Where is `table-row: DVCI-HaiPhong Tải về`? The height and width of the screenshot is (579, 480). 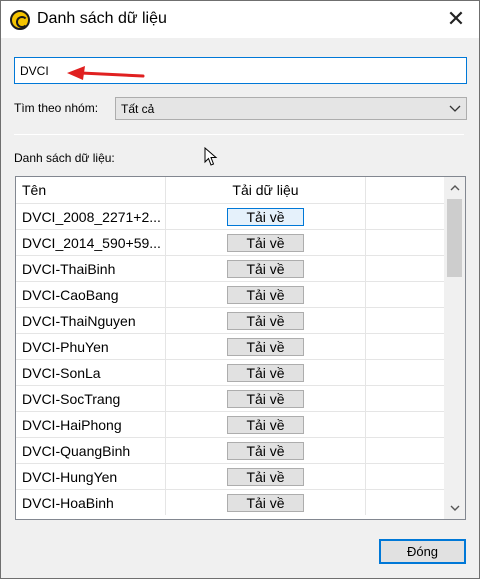 table-row: DVCI-HaiPhong Tải về is located at coordinates (230, 424).